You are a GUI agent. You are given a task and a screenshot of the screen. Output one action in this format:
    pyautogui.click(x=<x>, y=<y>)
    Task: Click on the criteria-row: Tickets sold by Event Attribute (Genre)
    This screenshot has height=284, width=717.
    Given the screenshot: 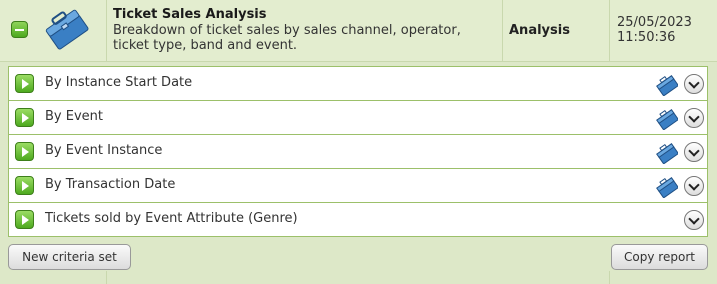 What is the action you would take?
    pyautogui.click(x=358, y=219)
    